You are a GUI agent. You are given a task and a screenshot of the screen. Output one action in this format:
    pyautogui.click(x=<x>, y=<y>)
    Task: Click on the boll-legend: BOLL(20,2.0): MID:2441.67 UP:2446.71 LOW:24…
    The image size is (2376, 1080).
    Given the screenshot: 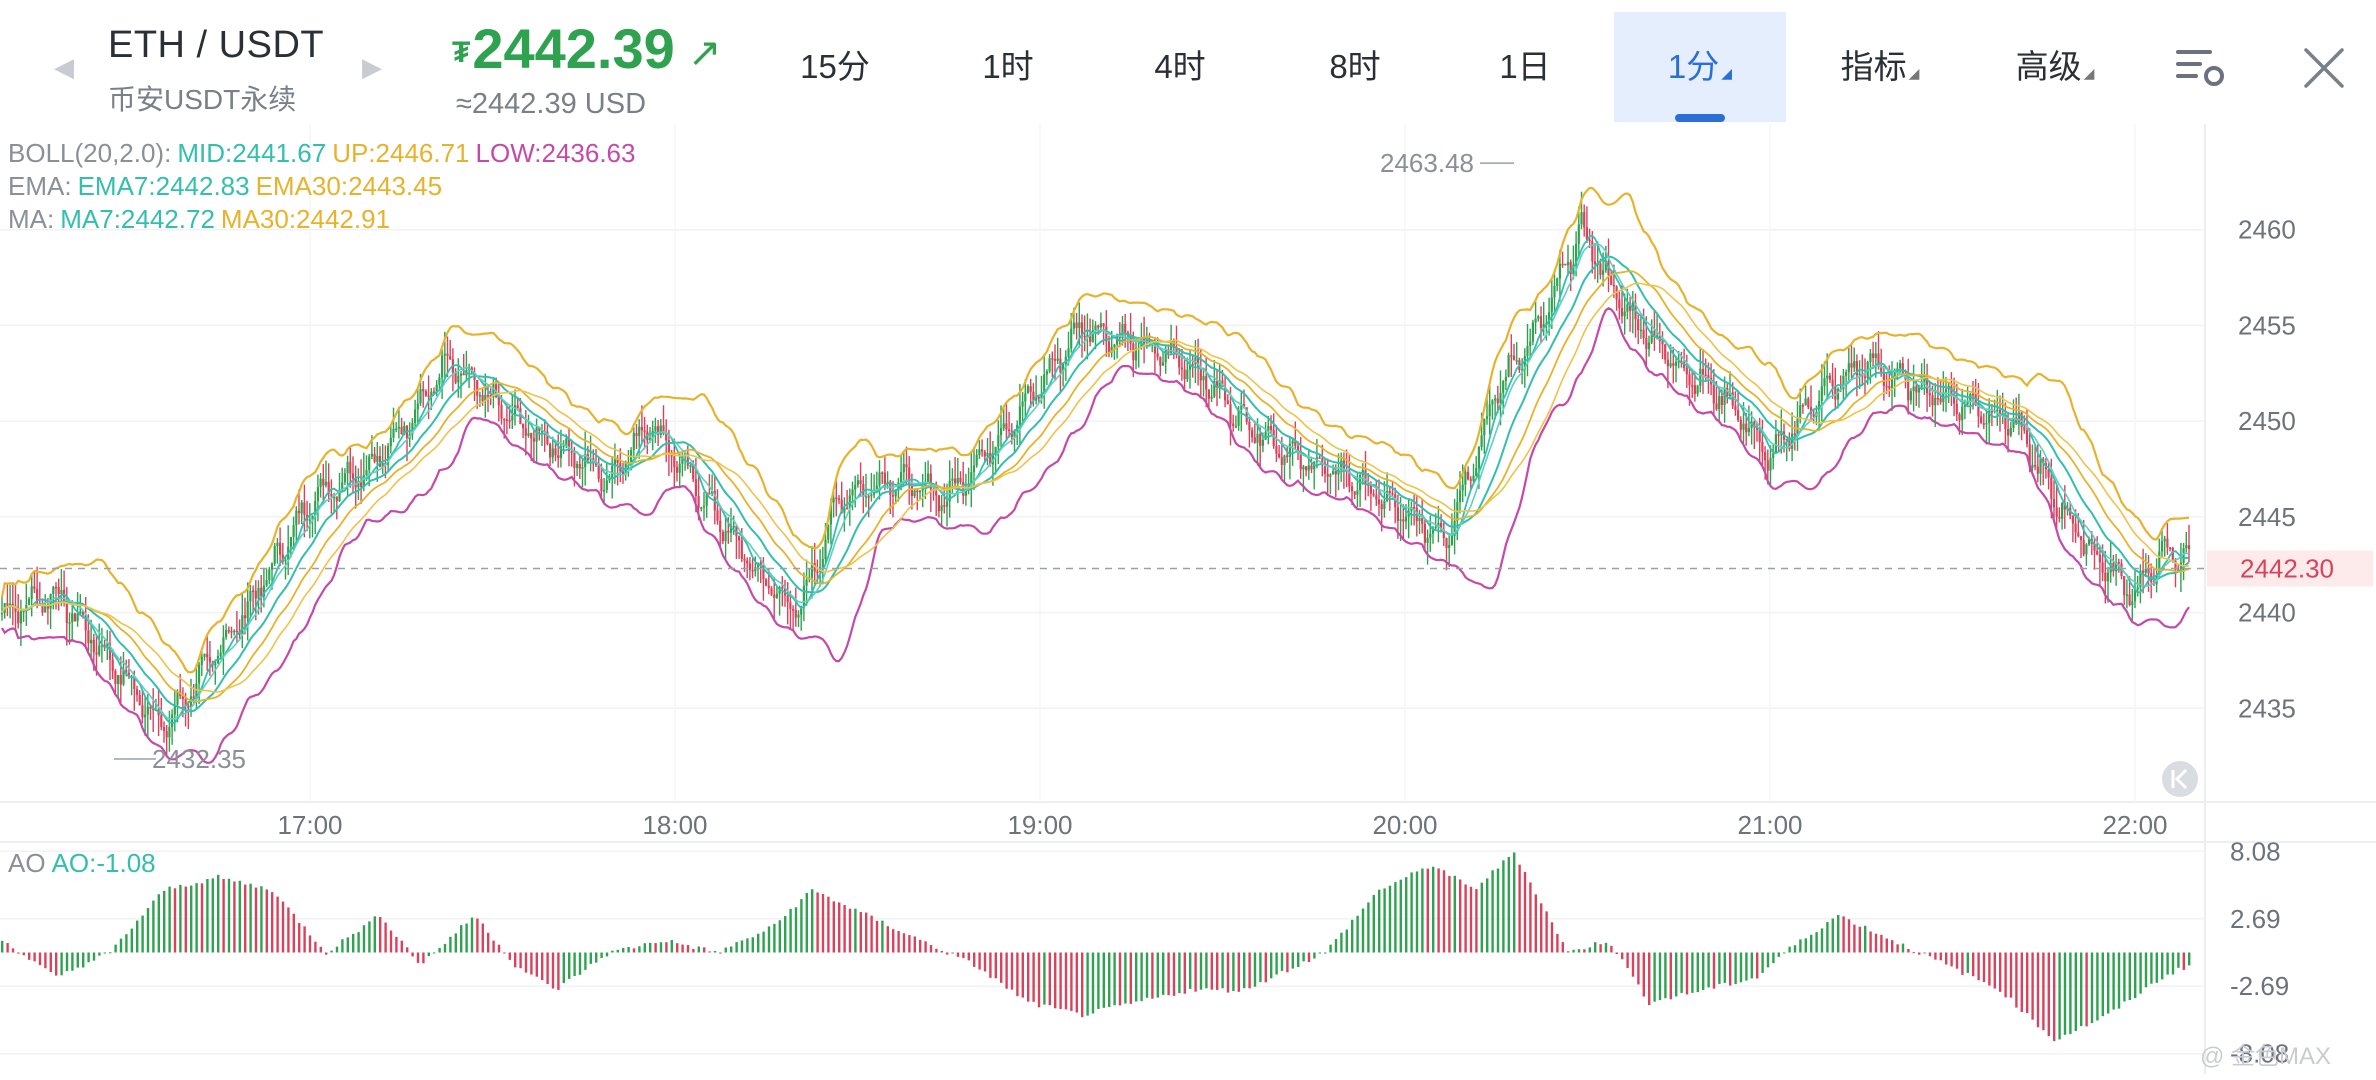 What is the action you would take?
    pyautogui.click(x=324, y=153)
    